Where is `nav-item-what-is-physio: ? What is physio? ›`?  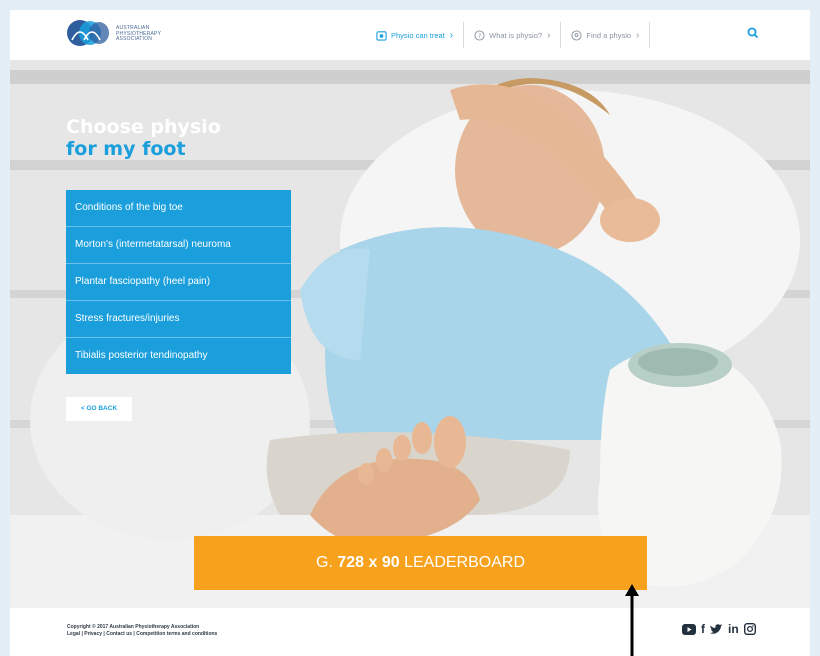 nav-item-what-is-physio: ? What is physio? › is located at coordinates (513, 35).